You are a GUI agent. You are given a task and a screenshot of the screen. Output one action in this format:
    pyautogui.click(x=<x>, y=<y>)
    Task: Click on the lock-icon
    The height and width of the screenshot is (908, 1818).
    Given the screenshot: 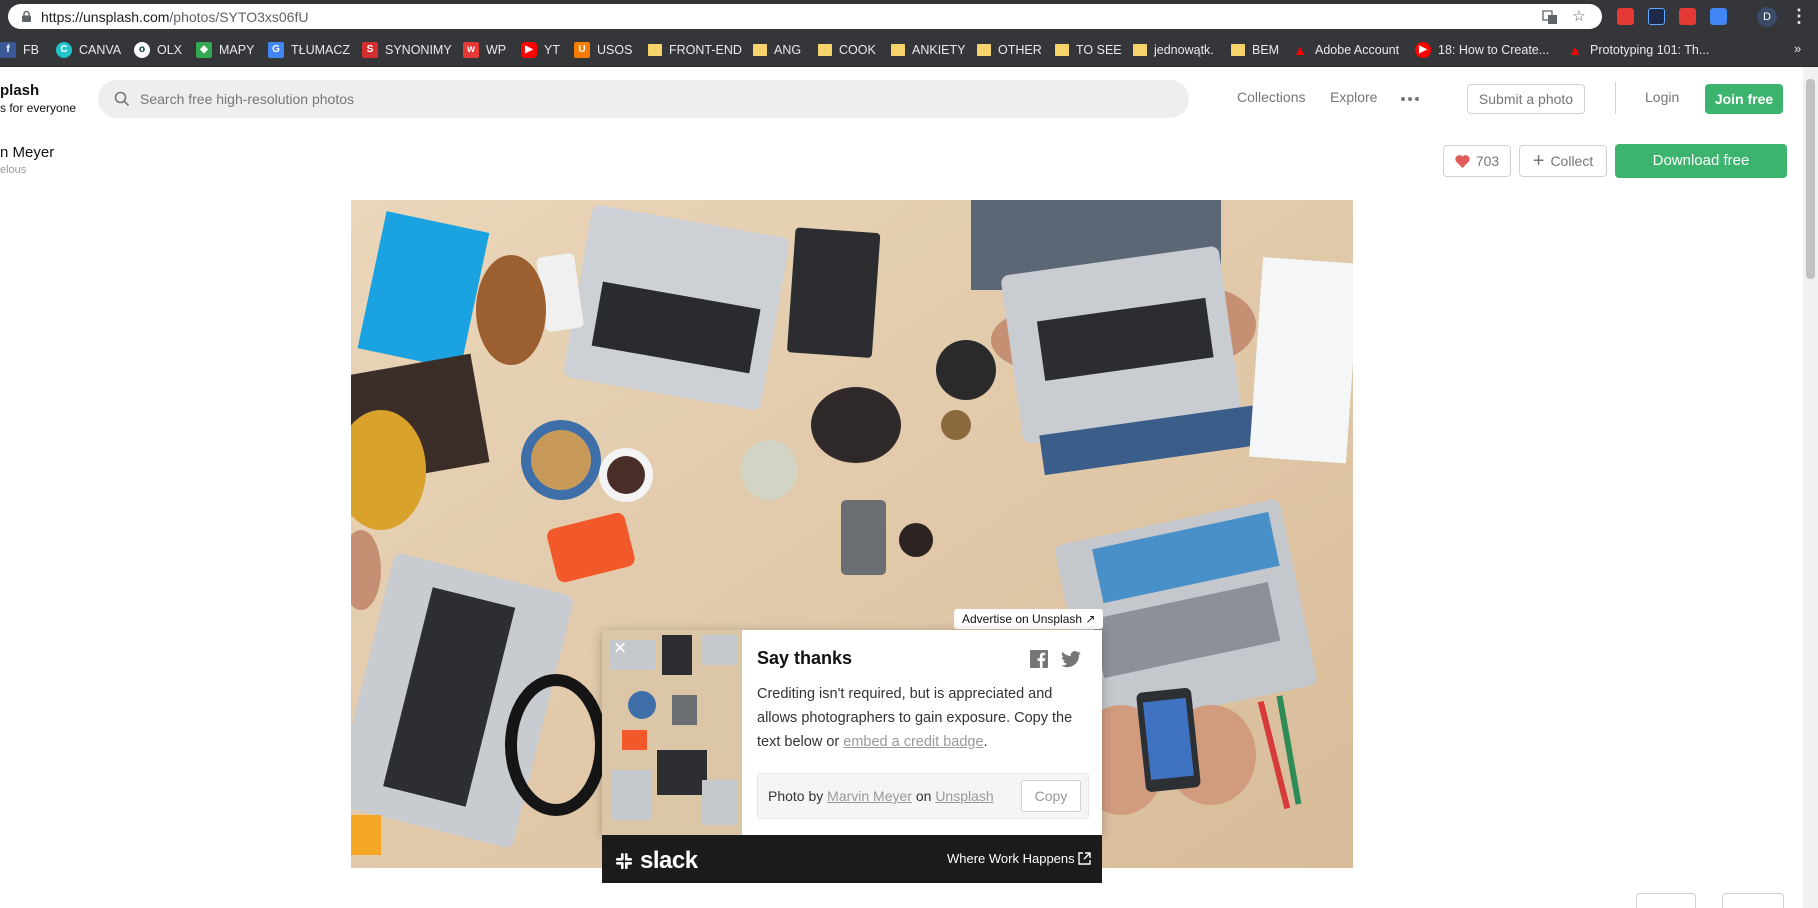 What is the action you would take?
    pyautogui.click(x=26, y=16)
    